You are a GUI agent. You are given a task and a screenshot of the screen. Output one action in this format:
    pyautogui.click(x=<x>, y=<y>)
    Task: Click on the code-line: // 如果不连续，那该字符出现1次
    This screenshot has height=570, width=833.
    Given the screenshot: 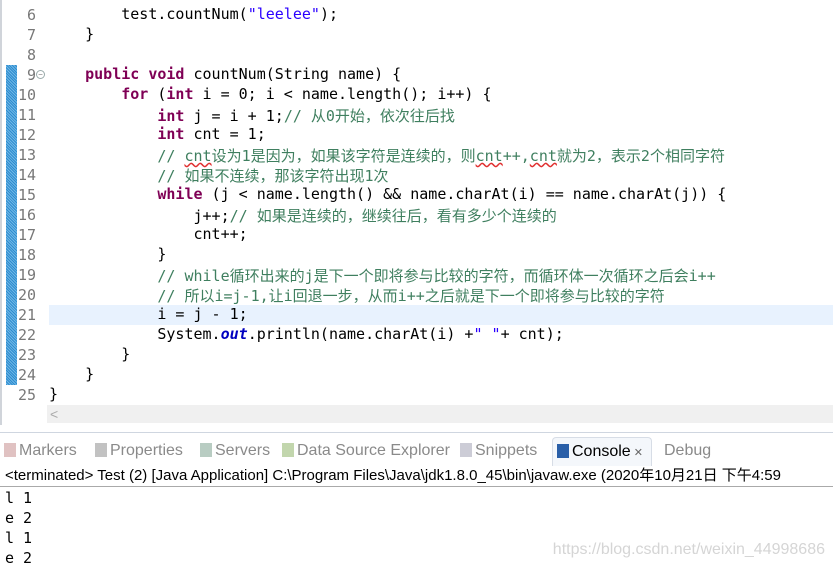 What is the action you would take?
    pyautogui.click(x=441, y=175)
    